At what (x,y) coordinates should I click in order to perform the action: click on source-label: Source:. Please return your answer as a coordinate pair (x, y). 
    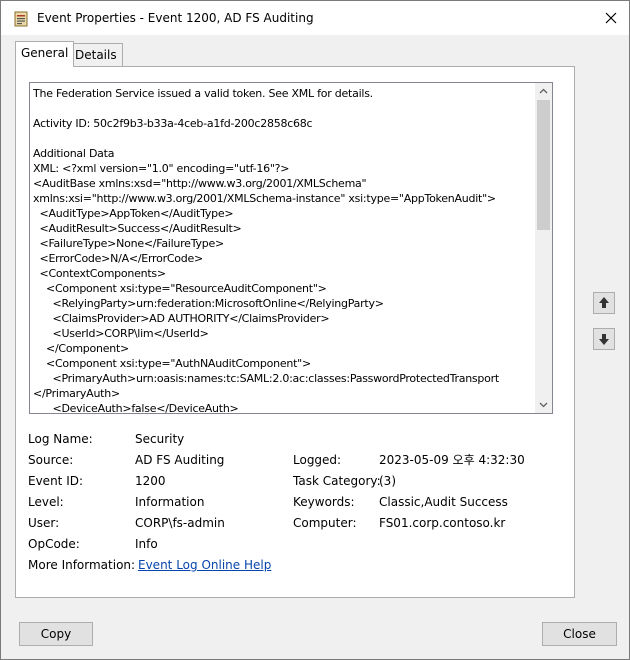
    Looking at the image, I should click on (51, 460).